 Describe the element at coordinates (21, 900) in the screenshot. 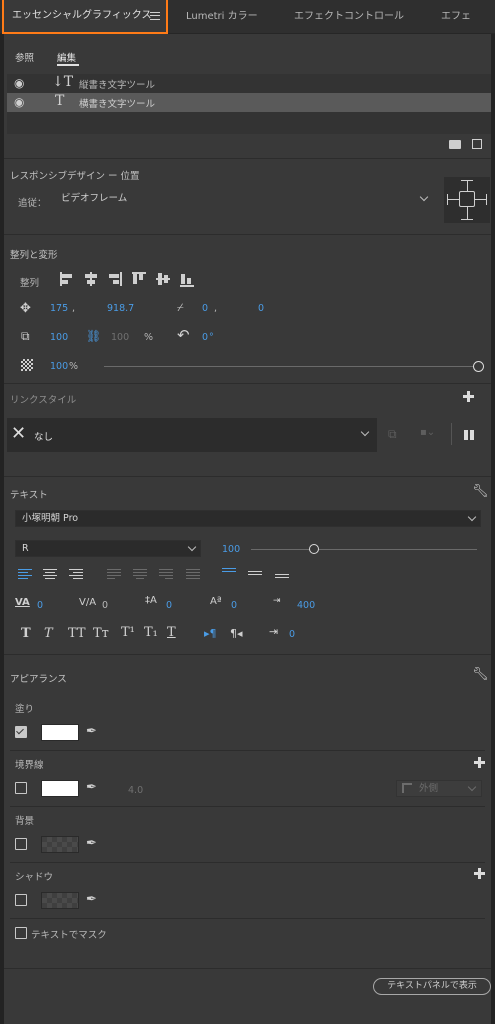

I see `shadow-checkbox` at that location.